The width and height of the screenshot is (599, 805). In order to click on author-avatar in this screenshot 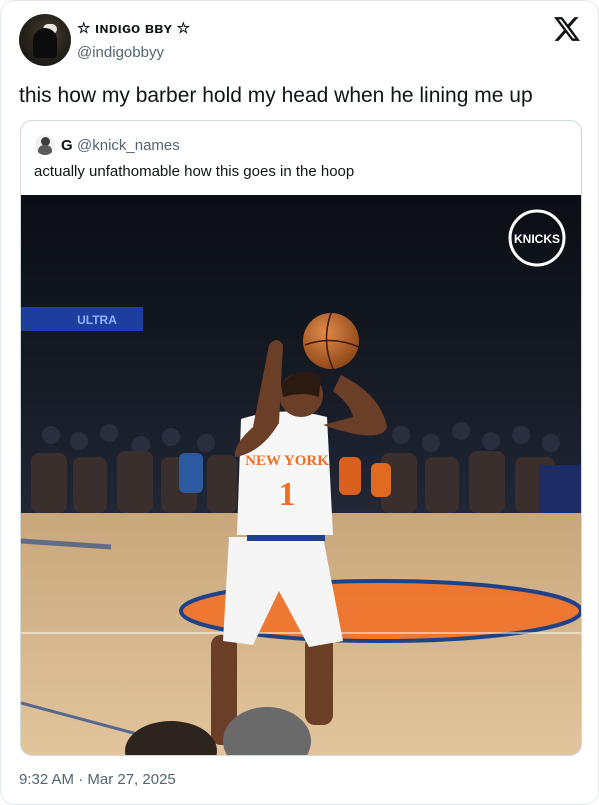, I will do `click(45, 40)`.